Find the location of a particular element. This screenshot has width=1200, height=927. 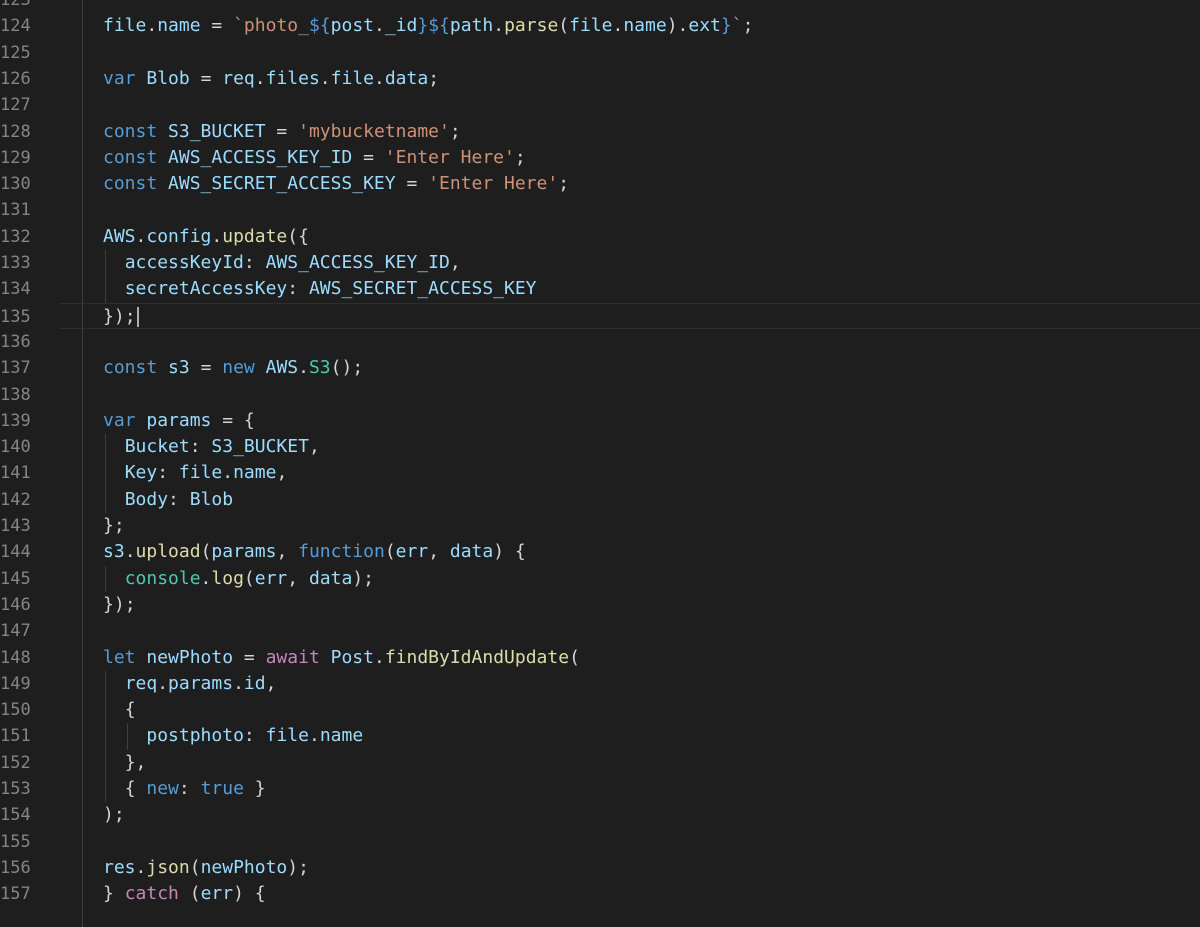

code-line: 131 is located at coordinates (600, 210).